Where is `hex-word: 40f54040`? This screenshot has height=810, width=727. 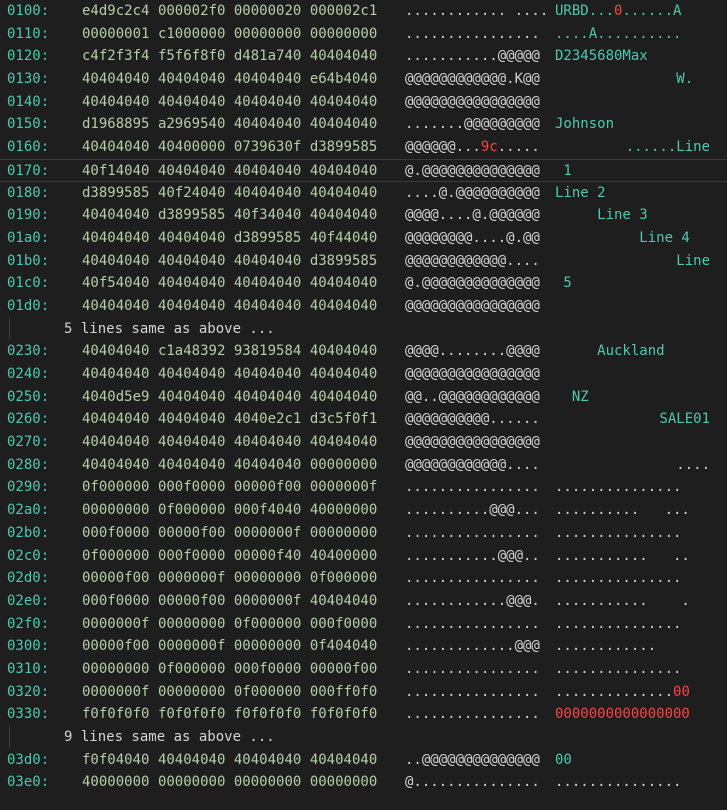 hex-word: 40f54040 is located at coordinates (116, 283).